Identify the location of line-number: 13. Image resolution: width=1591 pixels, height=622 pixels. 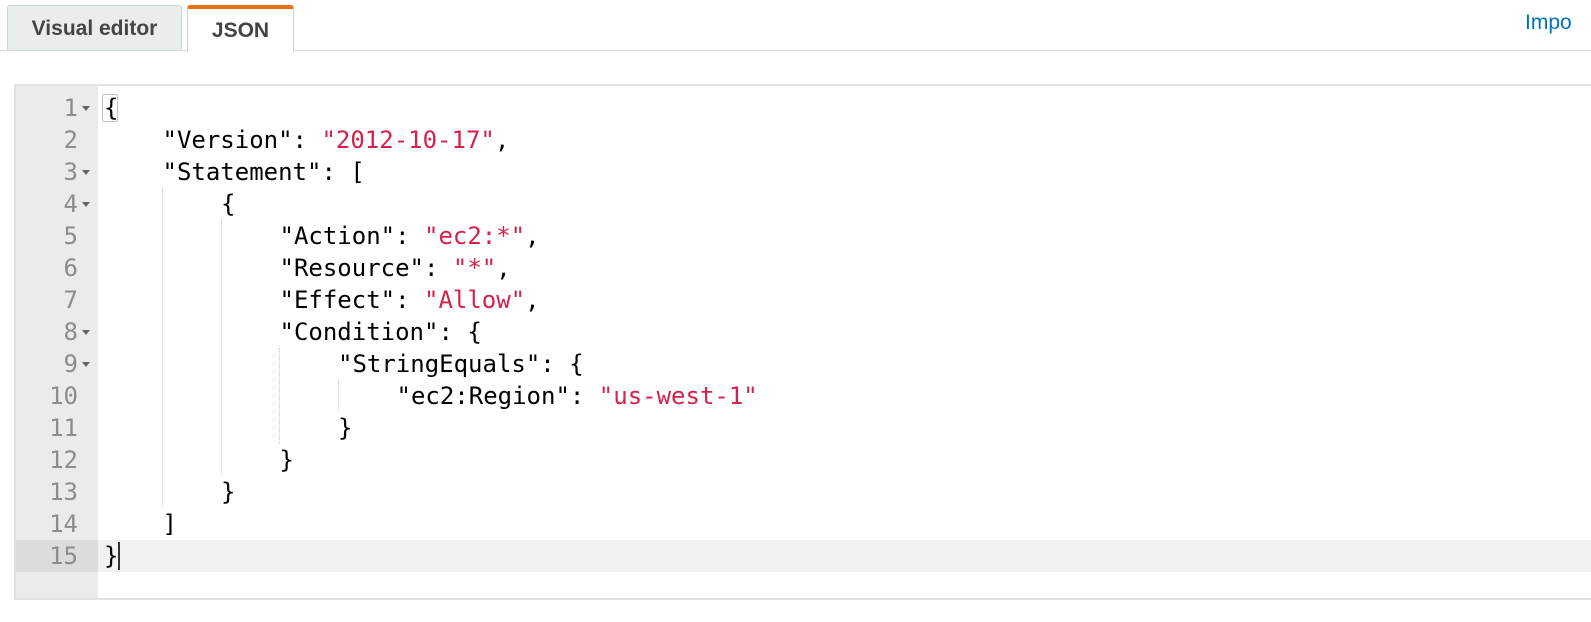
(63, 492).